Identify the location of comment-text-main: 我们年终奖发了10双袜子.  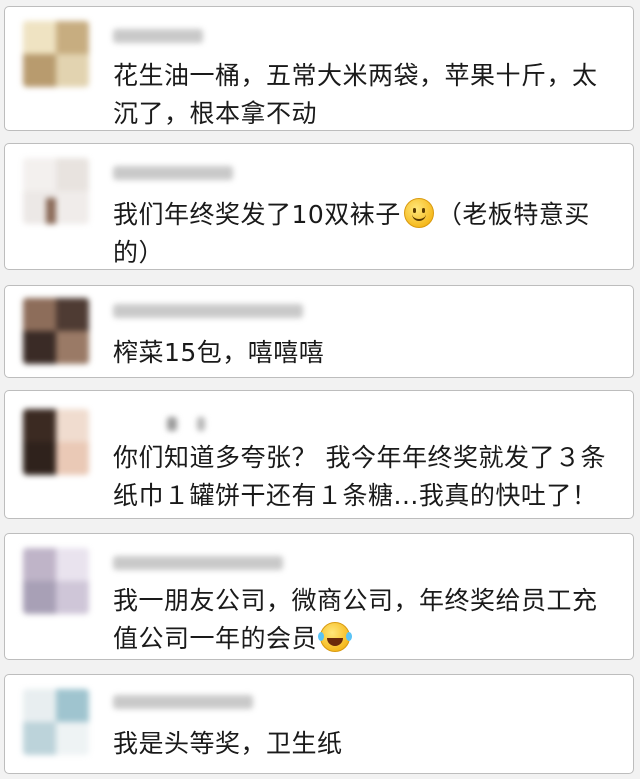
(257, 214).